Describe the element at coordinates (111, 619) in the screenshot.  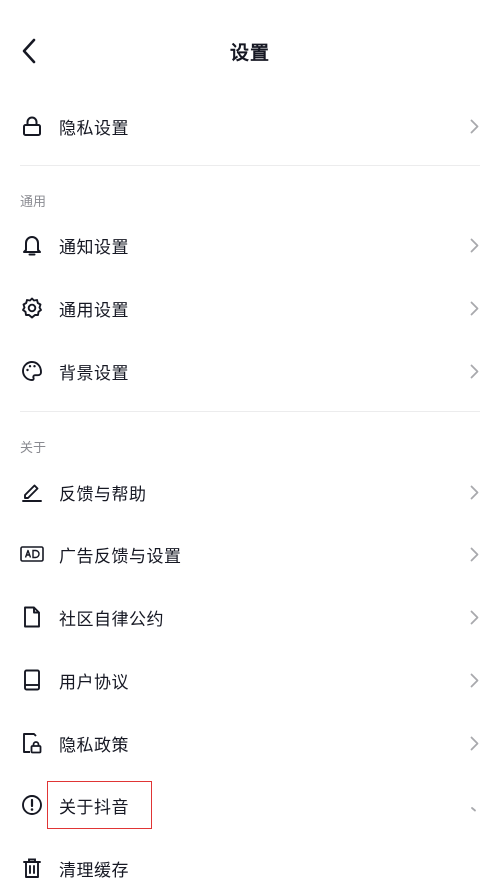
I see `community-guidelines-label: 社区自律公约` at that location.